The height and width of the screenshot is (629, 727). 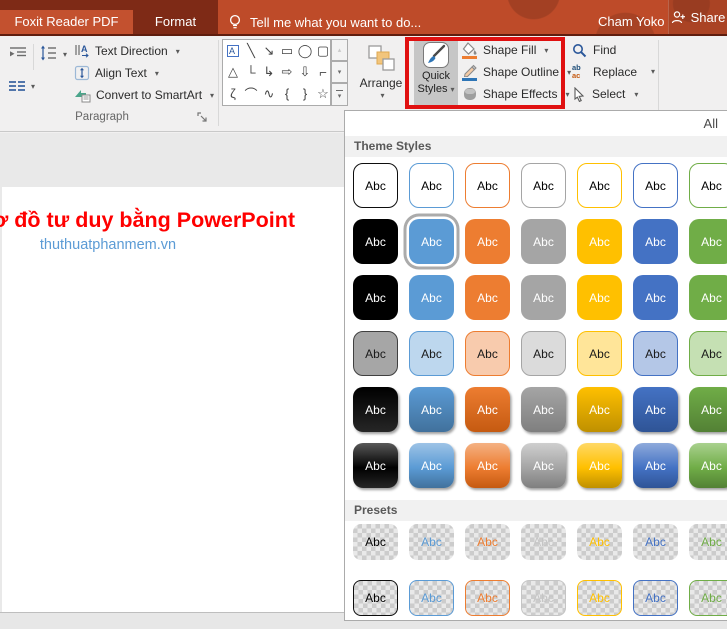 What do you see at coordinates (251, 94) in the screenshot?
I see `shape-glyph-2-1: ⌒` at bounding box center [251, 94].